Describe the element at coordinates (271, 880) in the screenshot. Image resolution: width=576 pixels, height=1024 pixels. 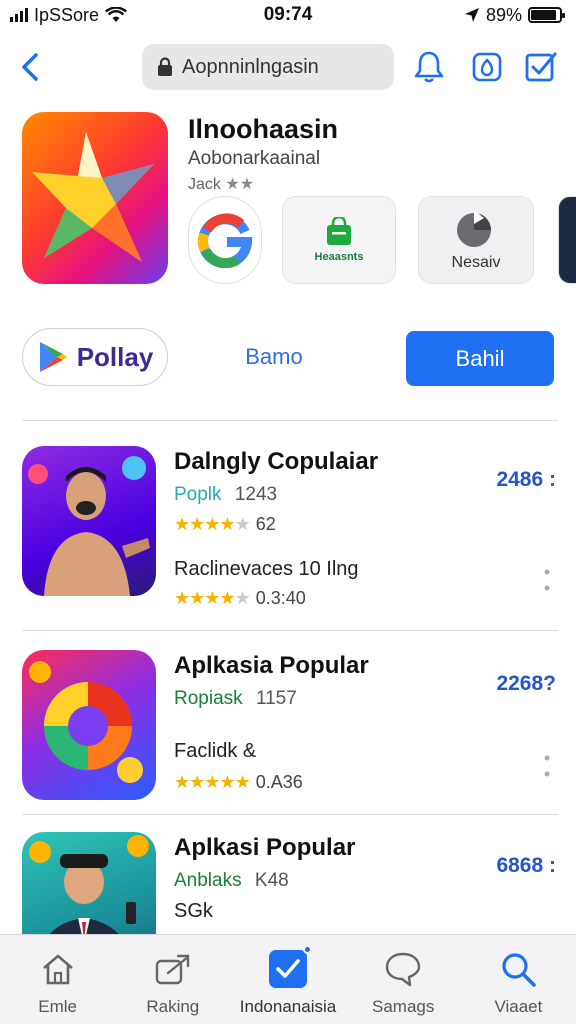
I see `app-count: K48` at that location.